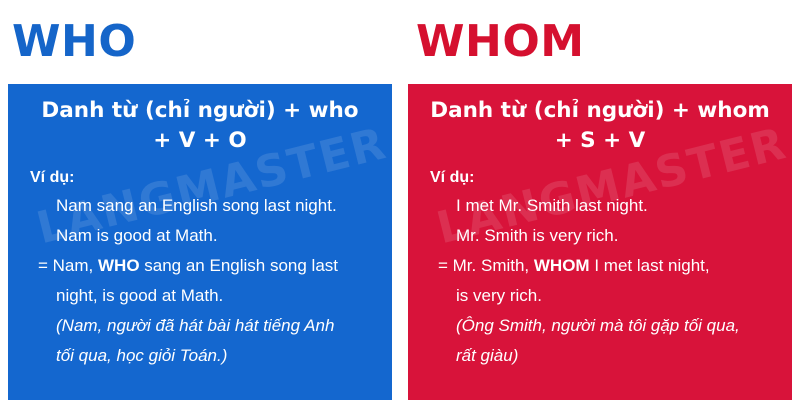  I want to click on who-heading: WHO, so click(74, 41).